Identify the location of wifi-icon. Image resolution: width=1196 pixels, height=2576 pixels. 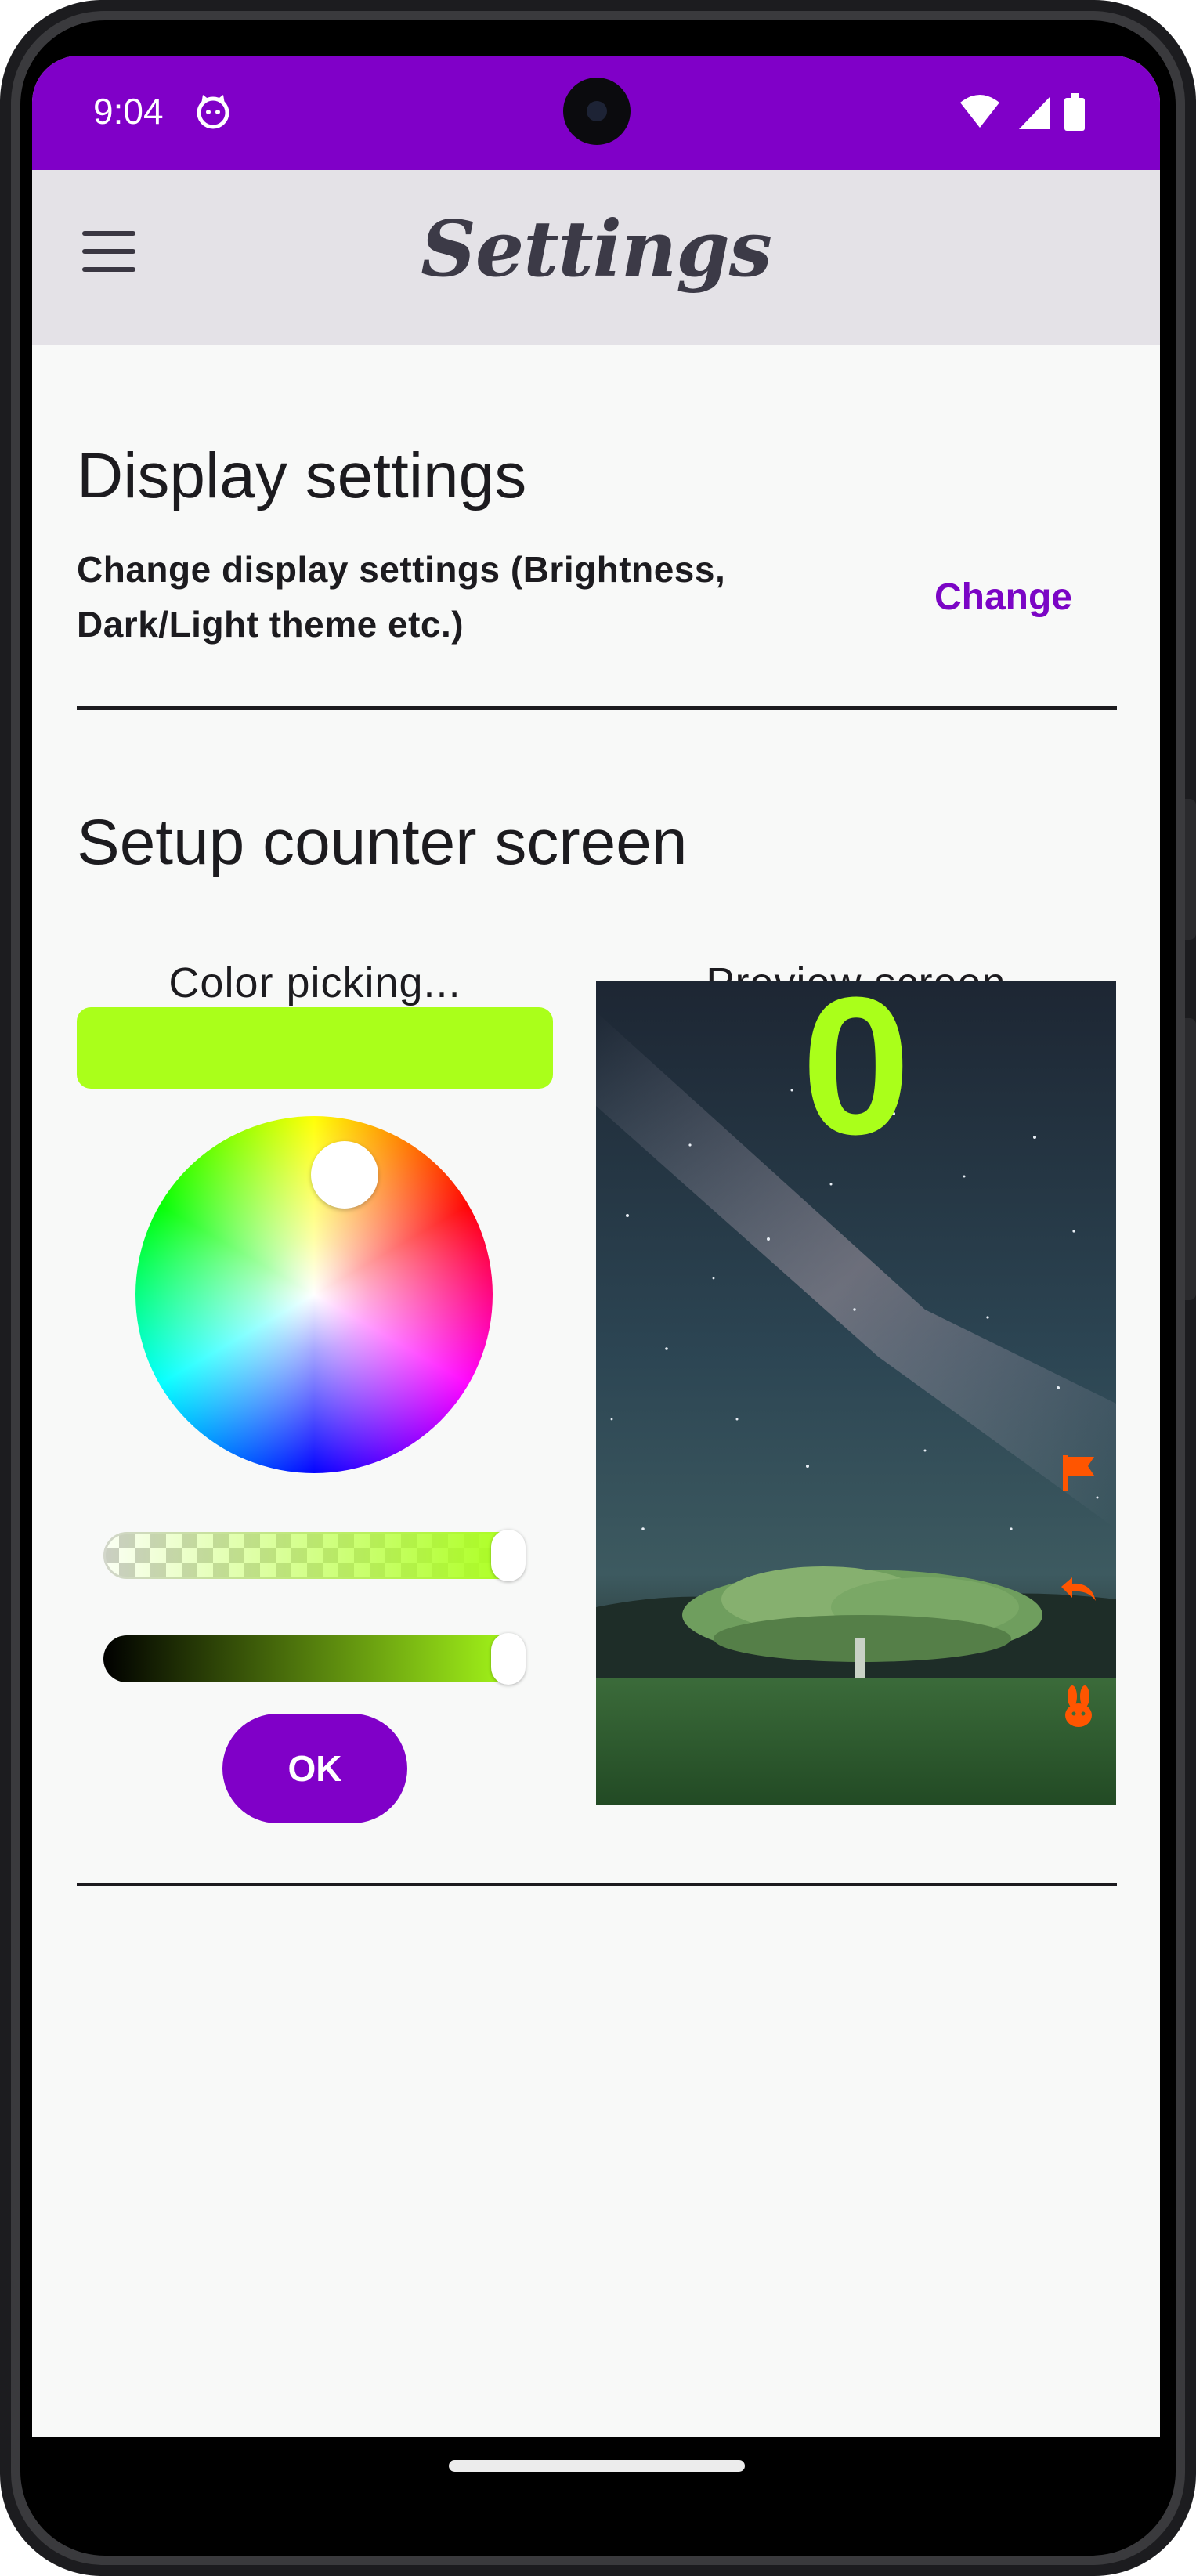
(979, 111).